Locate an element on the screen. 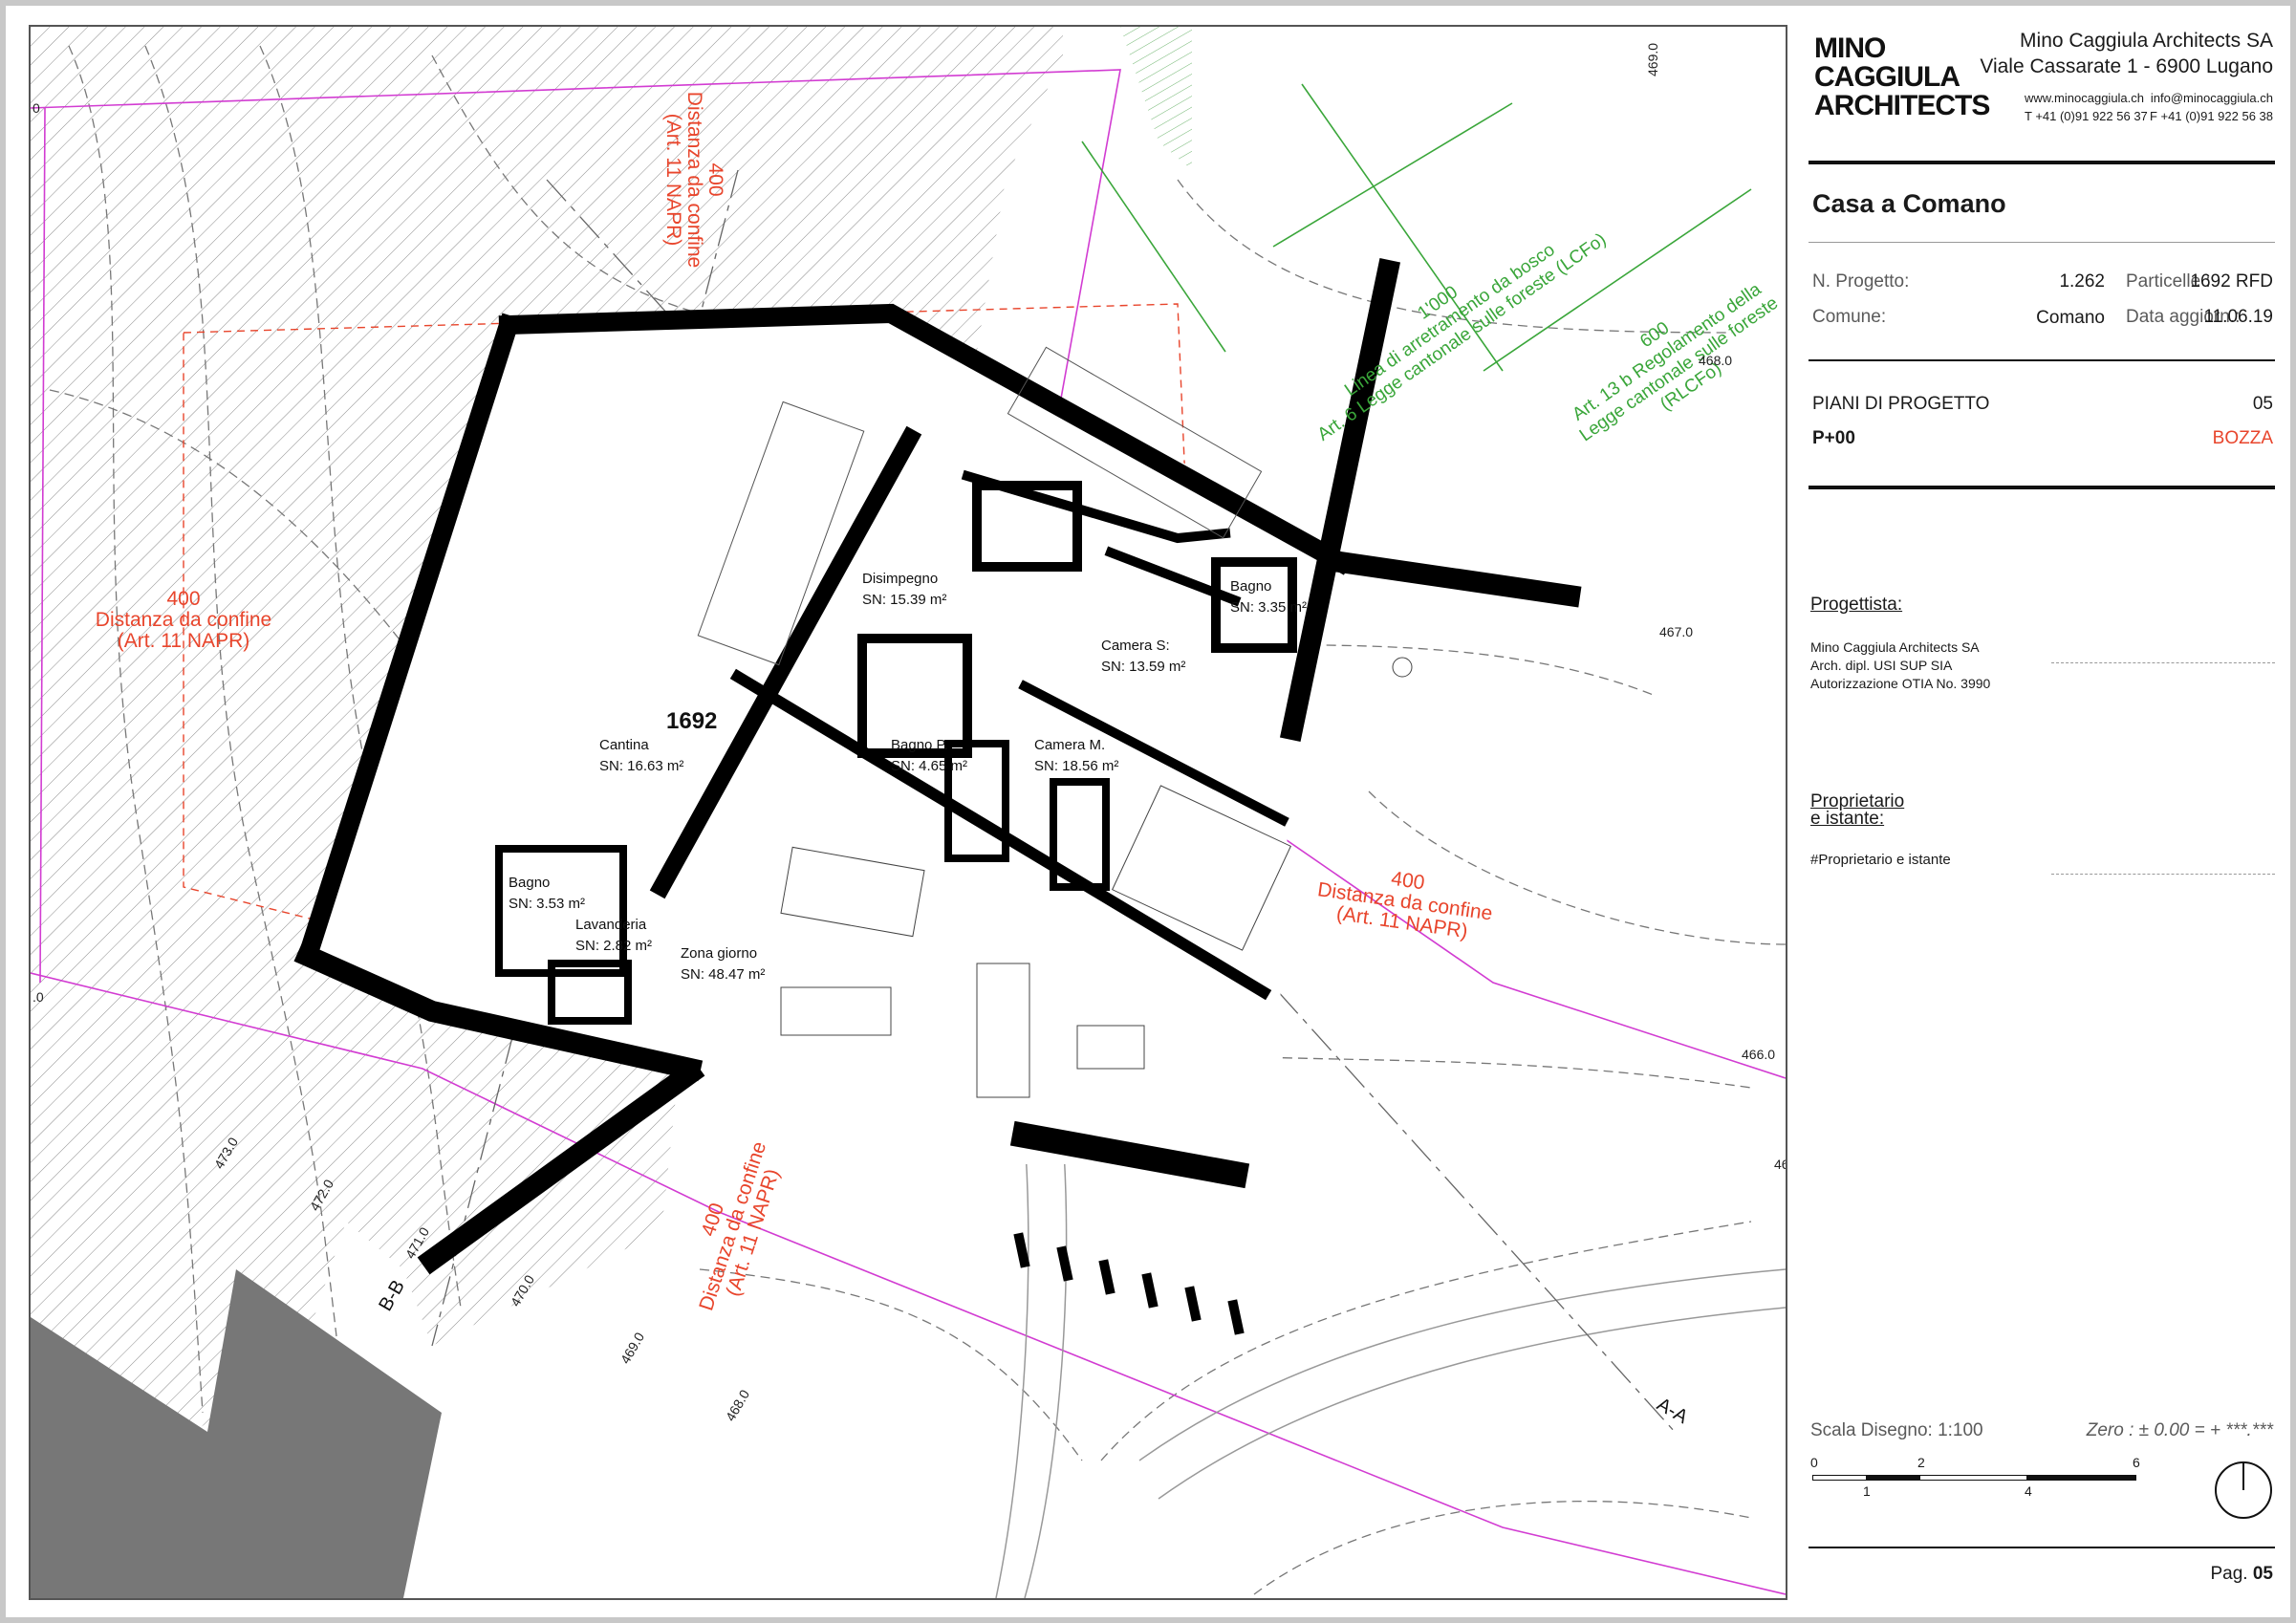 This screenshot has width=2296, height=1623. room-area: SN: 13.59 m² is located at coordinates (1143, 667).